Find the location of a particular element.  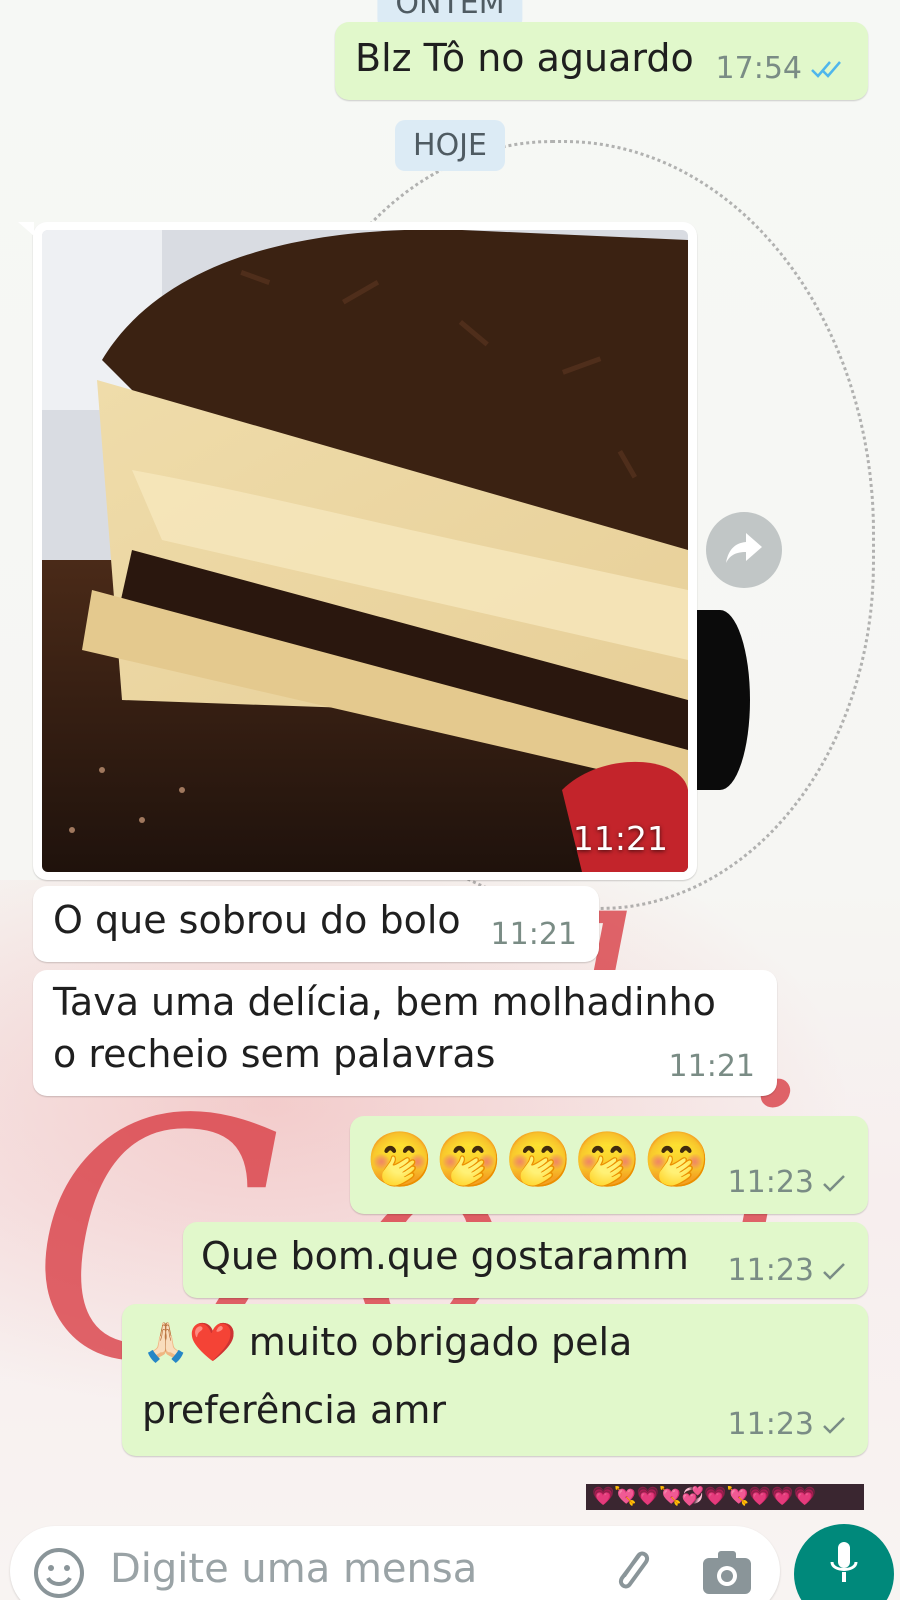

message-text: Blz Tô no aguardo is located at coordinates (524, 58).